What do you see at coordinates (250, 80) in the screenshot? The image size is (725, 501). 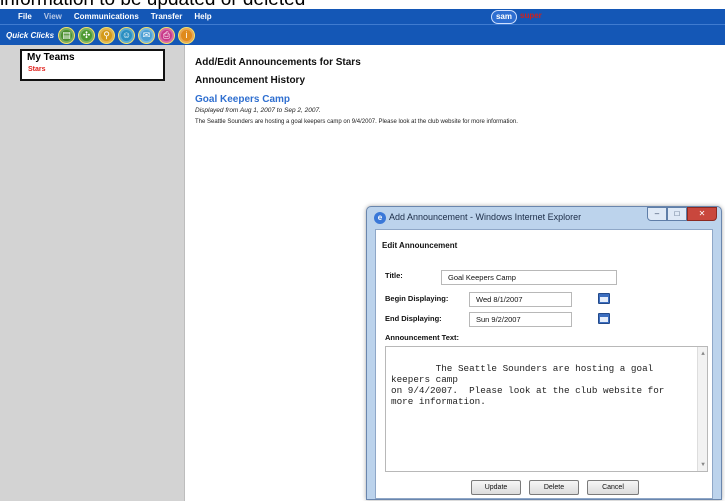 I see `section-title: Announcement History` at bounding box center [250, 80].